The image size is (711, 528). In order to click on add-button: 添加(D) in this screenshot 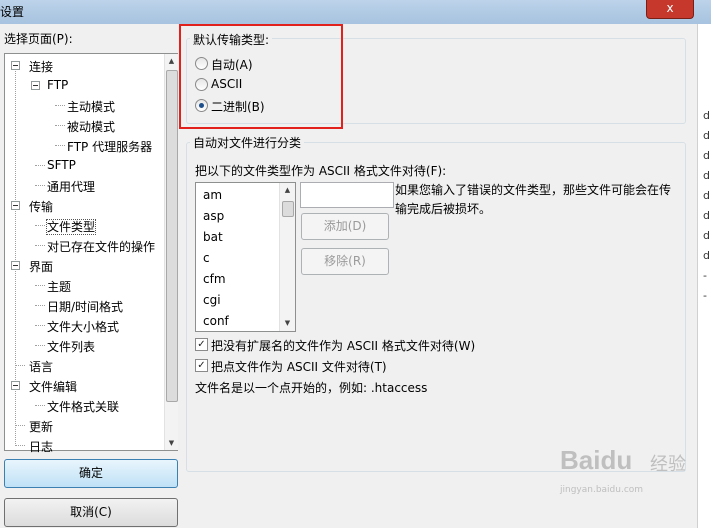, I will do `click(345, 226)`.